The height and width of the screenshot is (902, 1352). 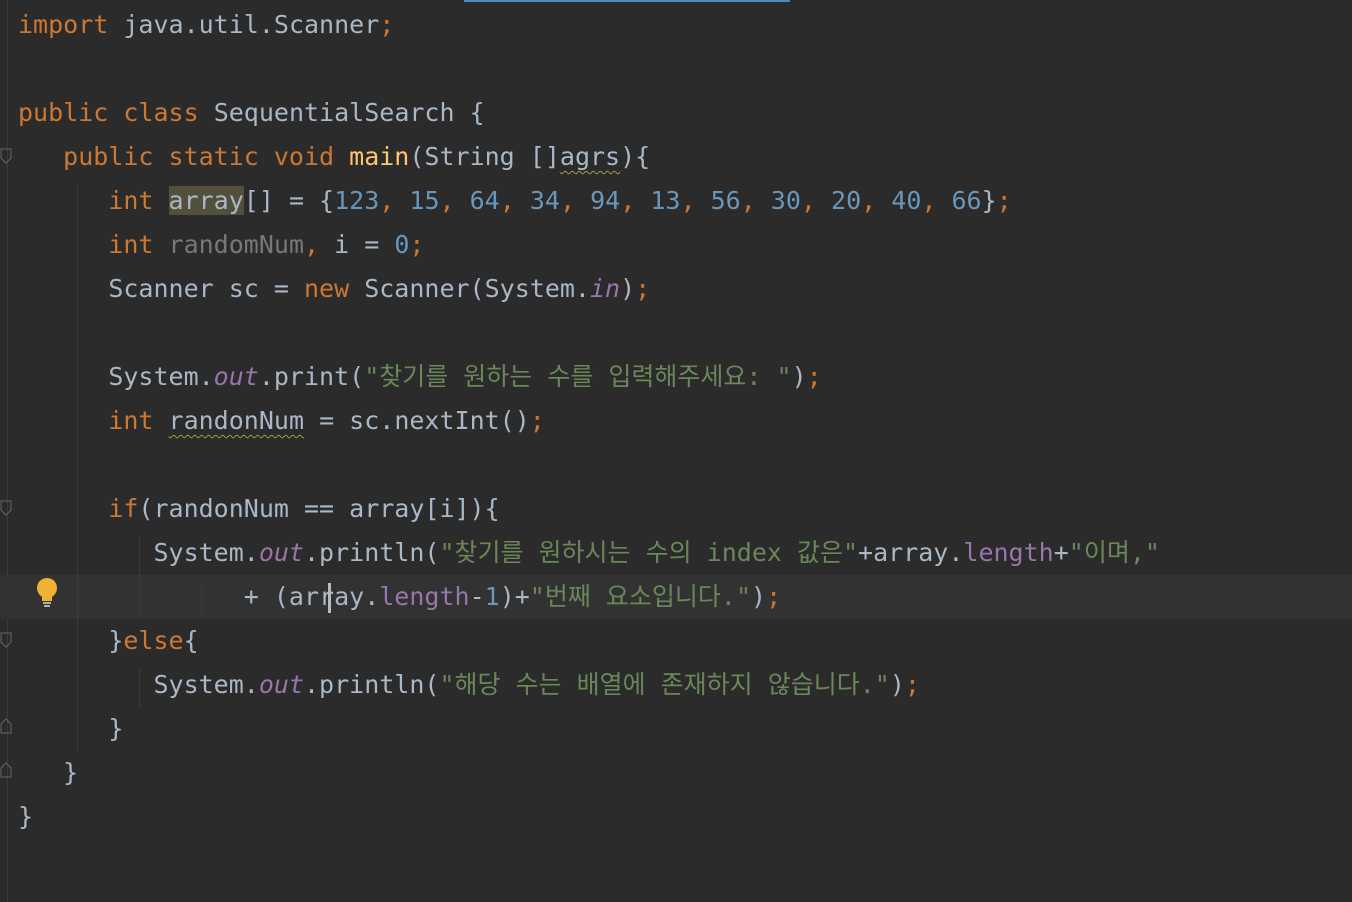 I want to click on code-token: agrs, so click(x=590, y=156).